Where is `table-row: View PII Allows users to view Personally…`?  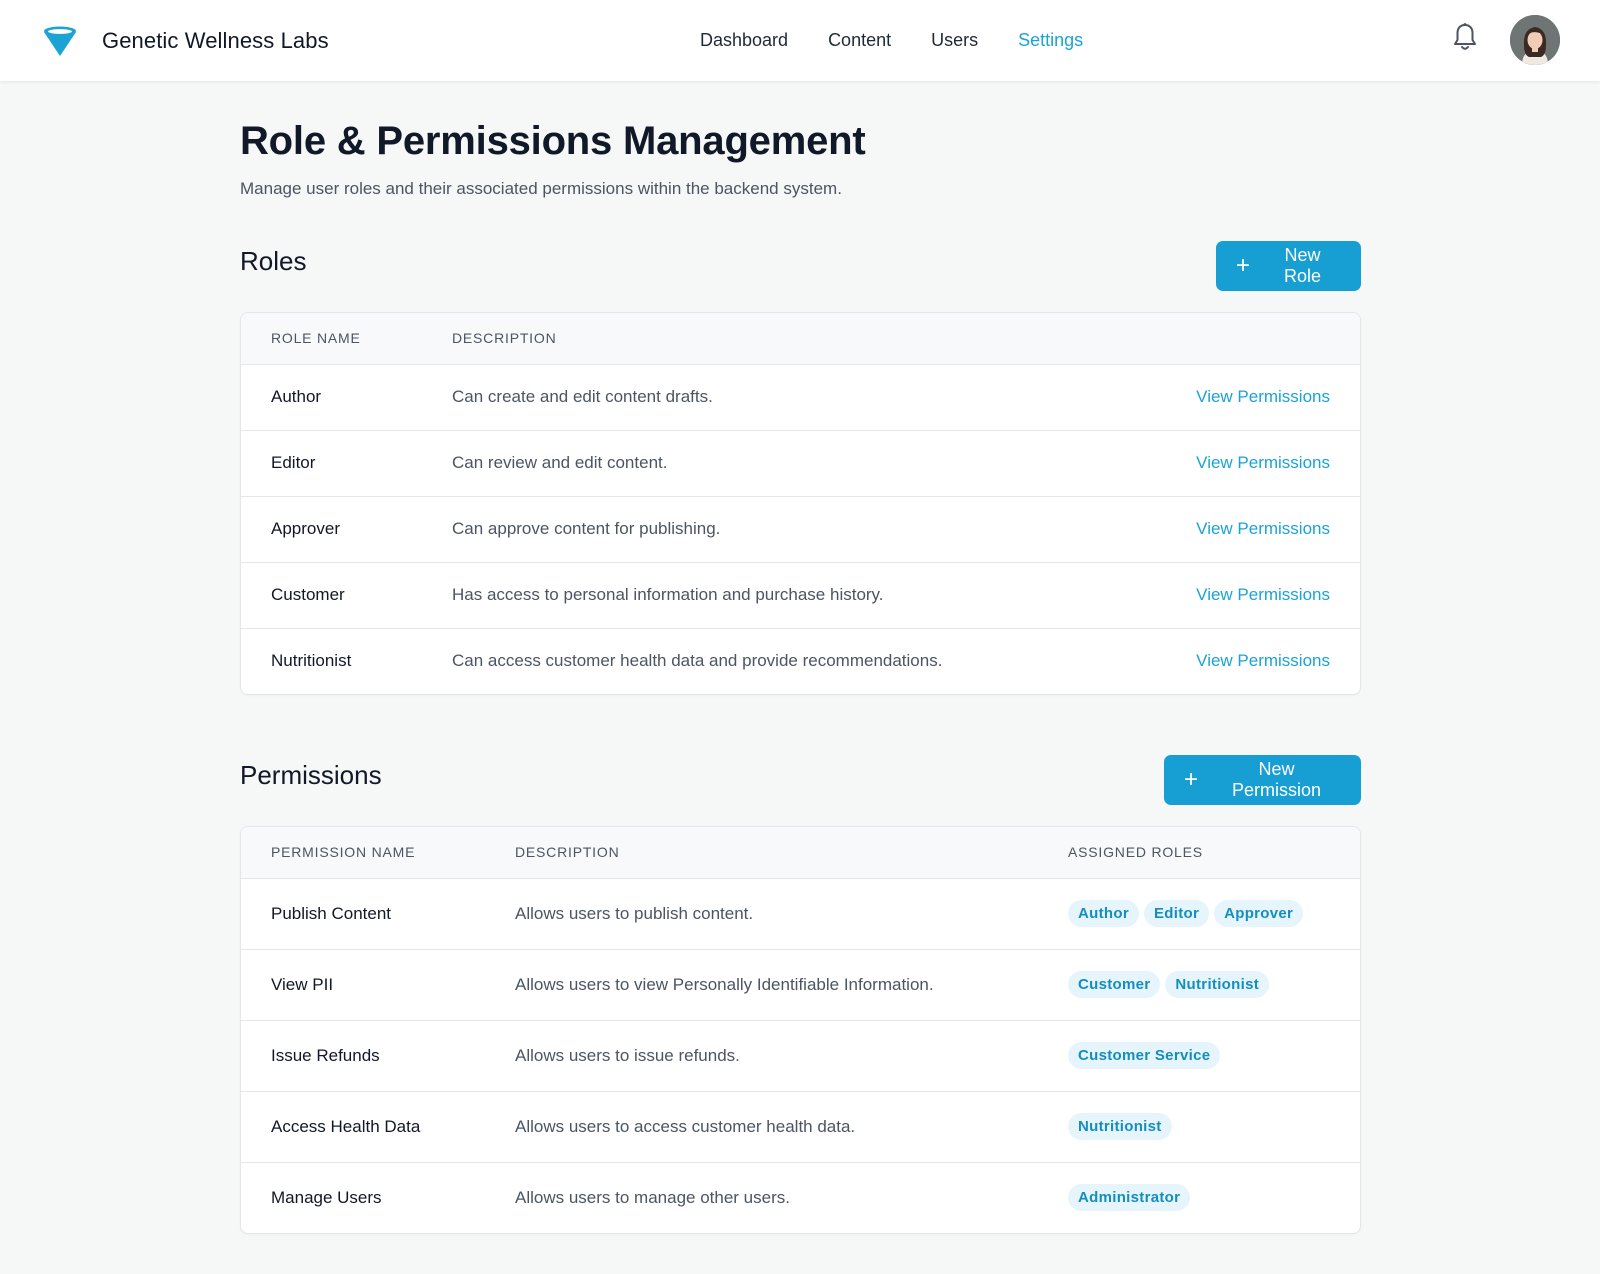 table-row: View PII Allows users to view Personally… is located at coordinates (800, 985).